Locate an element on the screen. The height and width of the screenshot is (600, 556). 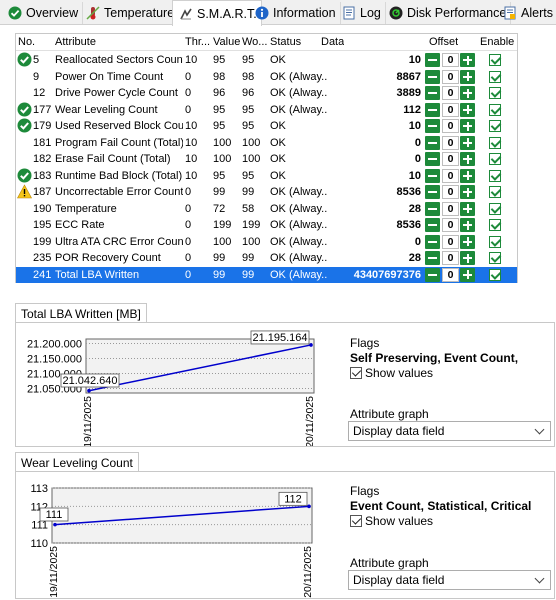
graph2-show-values-checkbox: Show values is located at coordinates (391, 521).